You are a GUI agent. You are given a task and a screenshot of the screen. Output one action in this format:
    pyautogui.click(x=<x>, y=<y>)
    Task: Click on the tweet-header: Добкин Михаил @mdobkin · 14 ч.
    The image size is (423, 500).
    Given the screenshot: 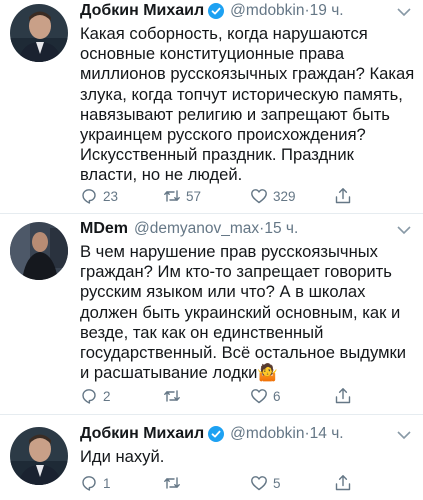 What is the action you would take?
    pyautogui.click(x=212, y=434)
    